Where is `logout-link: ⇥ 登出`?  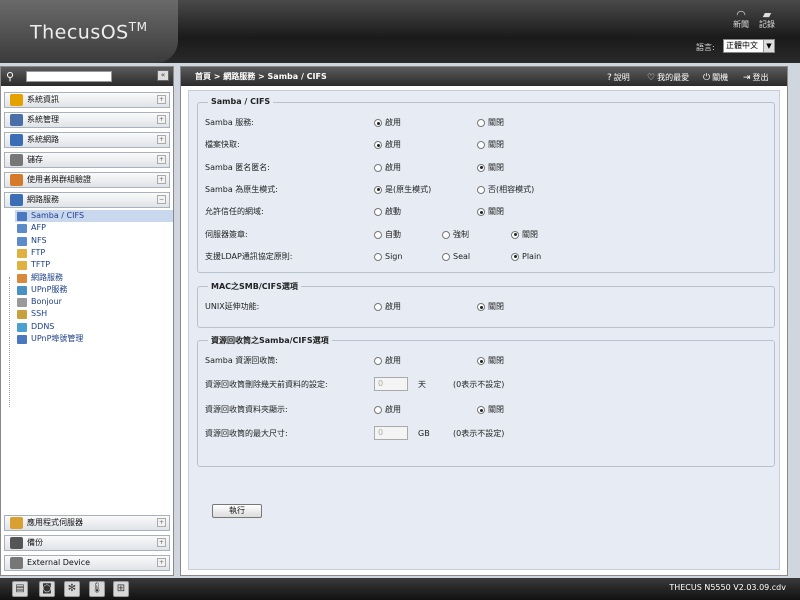
logout-link: ⇥ 登出 is located at coordinates (756, 77).